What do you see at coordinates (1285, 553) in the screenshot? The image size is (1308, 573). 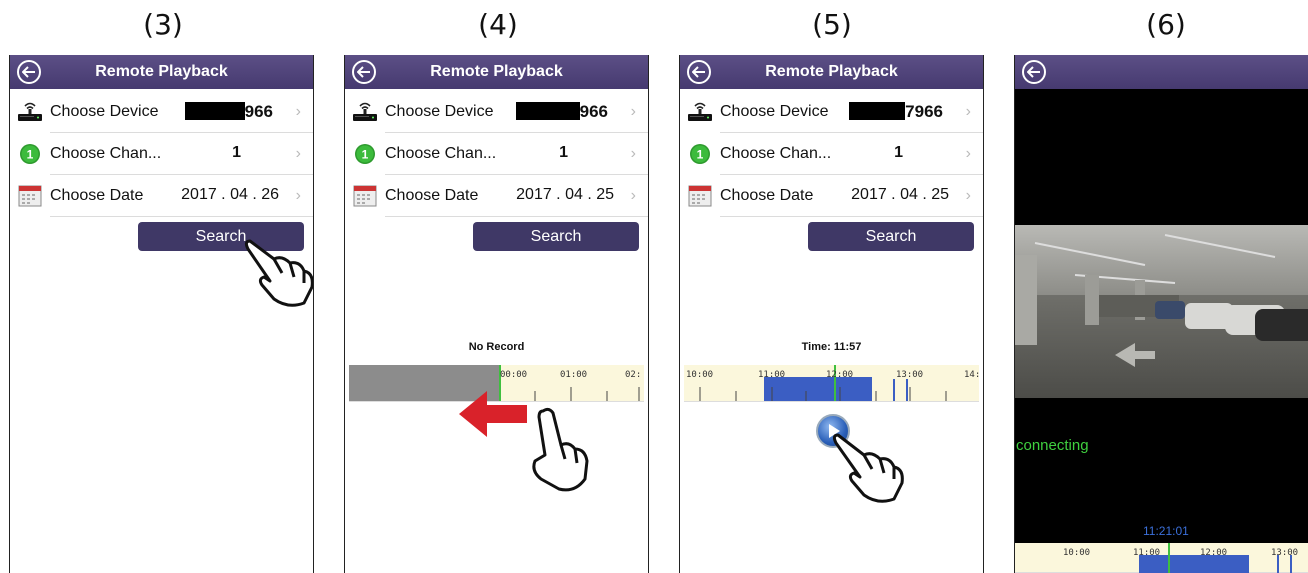 I see `tick-label: 13:00` at bounding box center [1285, 553].